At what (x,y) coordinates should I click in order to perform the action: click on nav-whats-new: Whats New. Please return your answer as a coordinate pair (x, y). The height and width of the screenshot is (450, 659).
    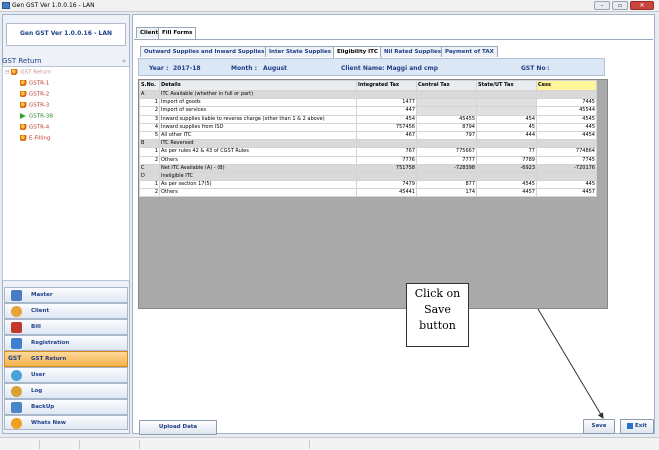
    Looking at the image, I should click on (66, 422).